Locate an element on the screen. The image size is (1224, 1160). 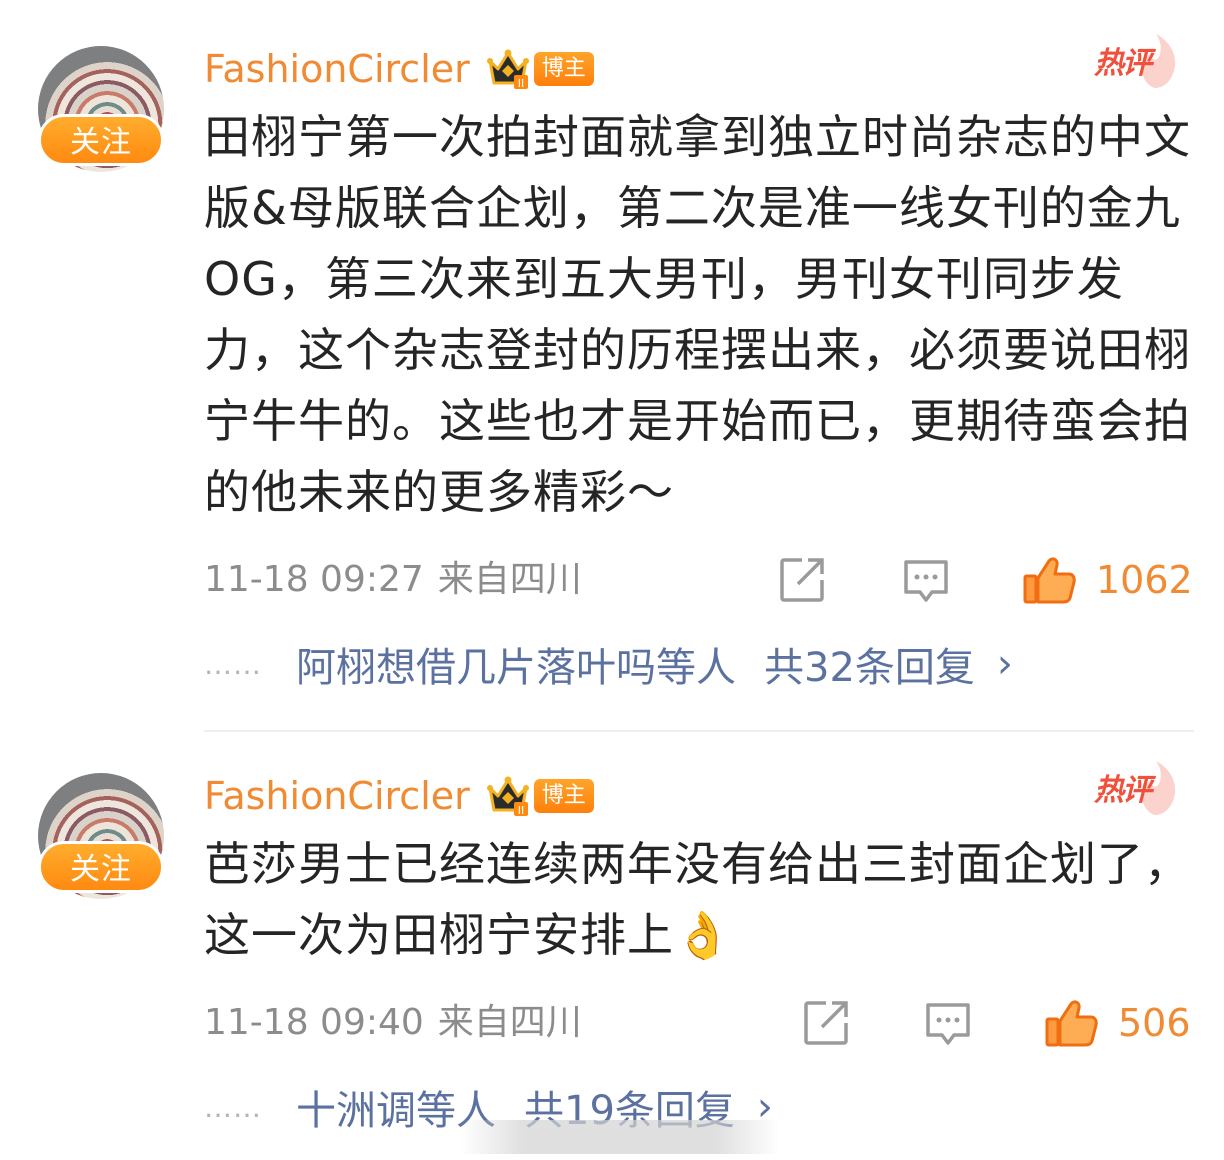
watermark-overlay is located at coordinates (620, 1137).